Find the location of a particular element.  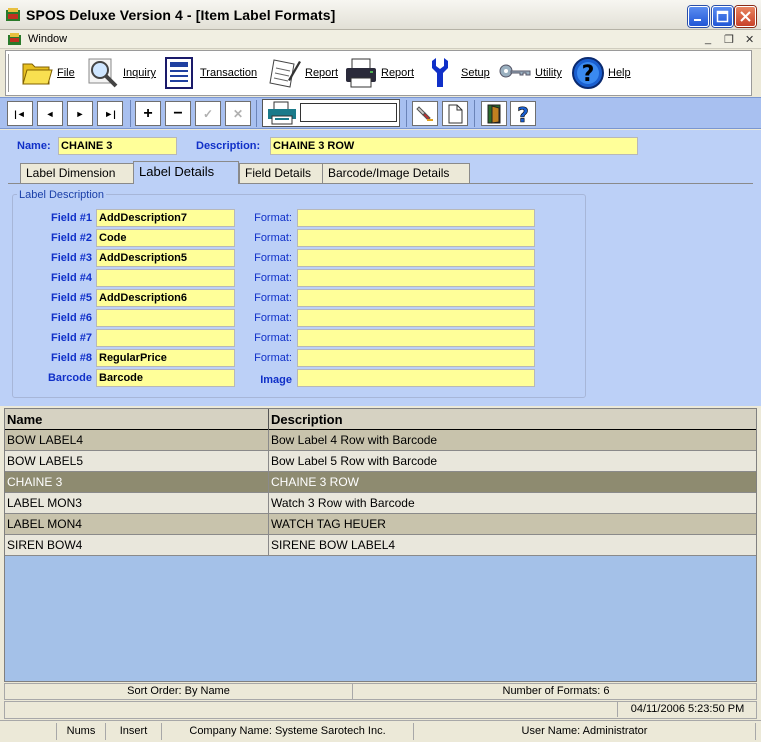

mdi-minimize-icon: _ is located at coordinates (708, 39).